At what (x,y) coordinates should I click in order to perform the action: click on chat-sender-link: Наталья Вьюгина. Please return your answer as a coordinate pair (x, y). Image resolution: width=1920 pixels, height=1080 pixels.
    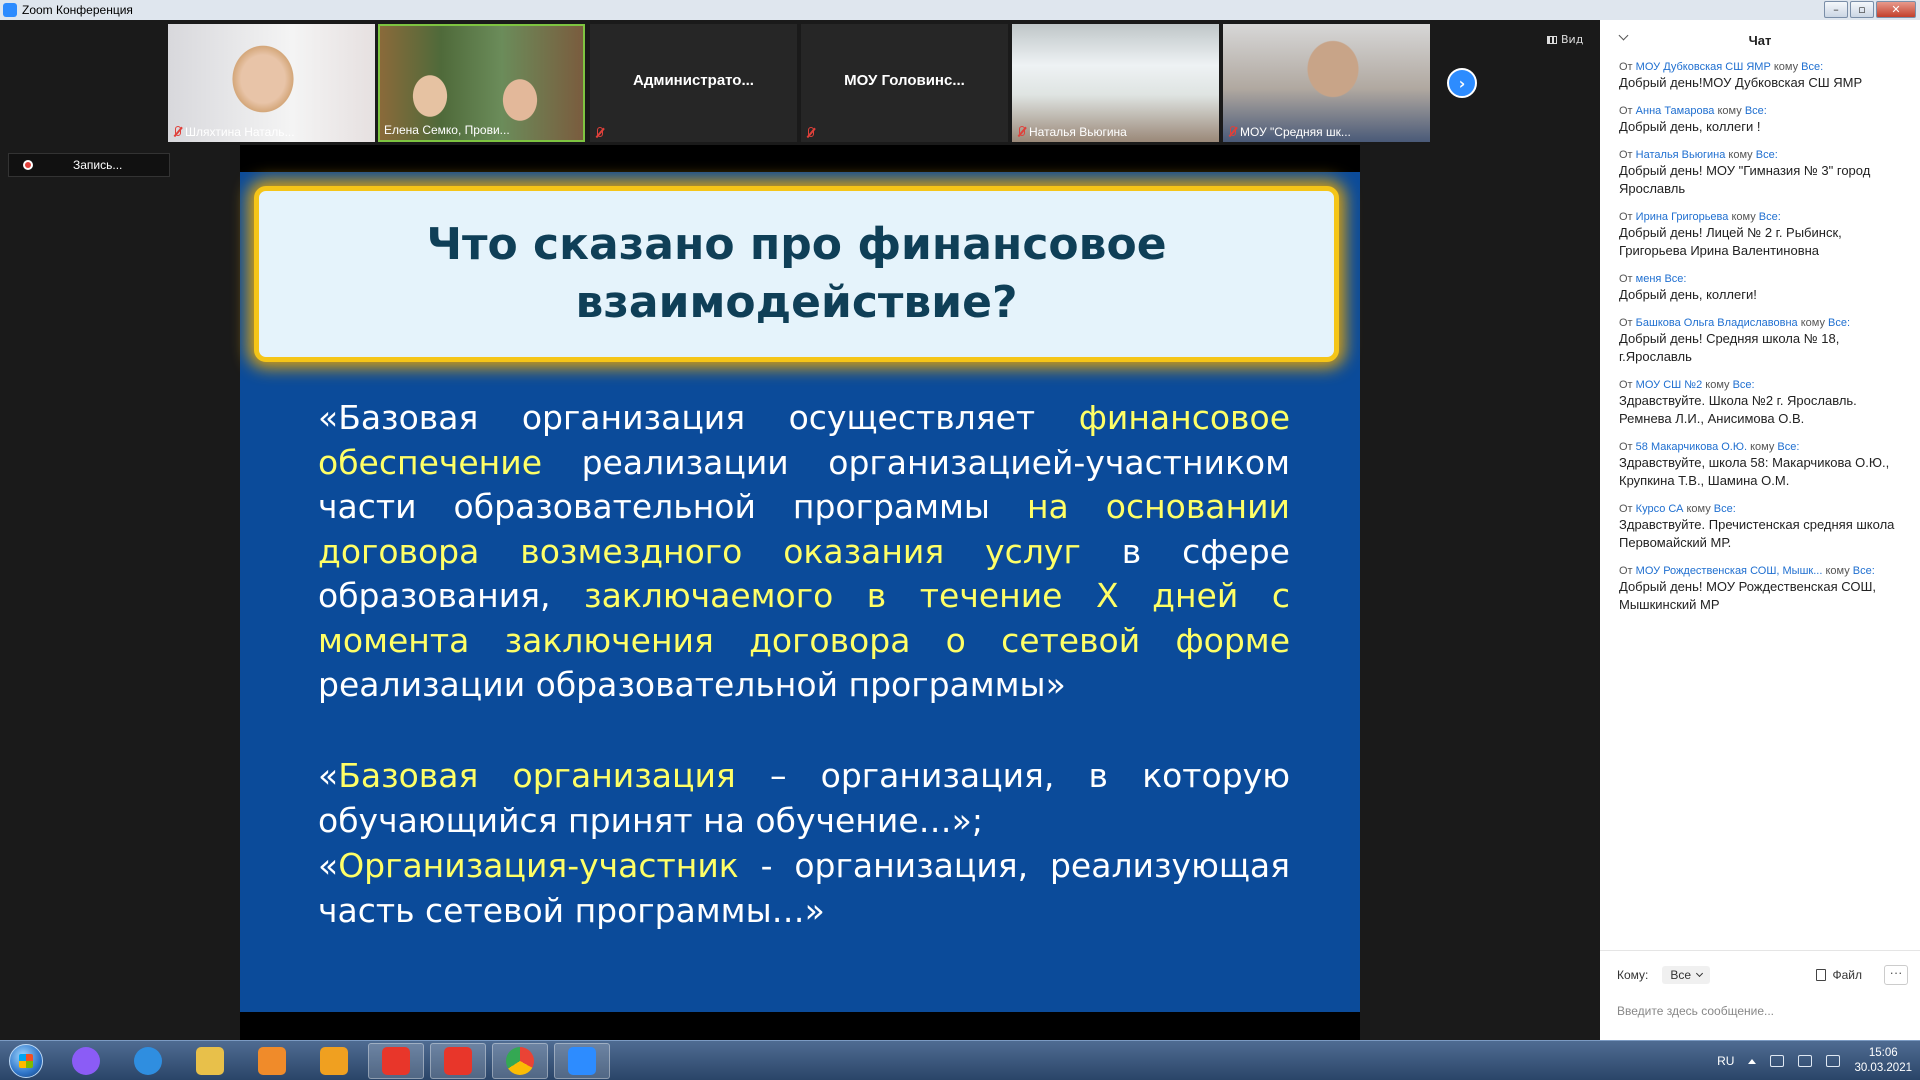
    Looking at the image, I should click on (1681, 155).